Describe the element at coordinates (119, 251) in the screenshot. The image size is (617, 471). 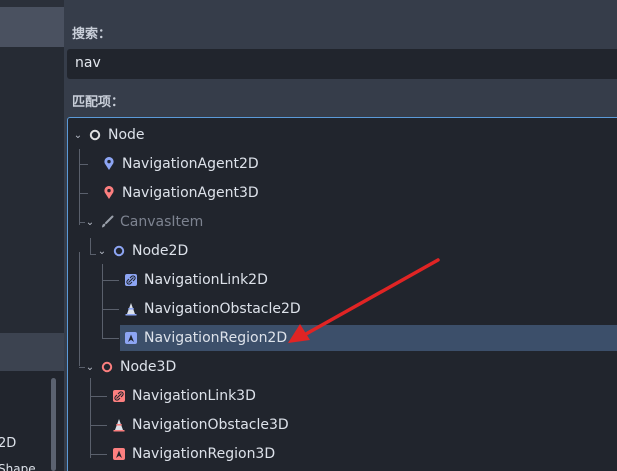
I see `node-2d-circle-icon` at that location.